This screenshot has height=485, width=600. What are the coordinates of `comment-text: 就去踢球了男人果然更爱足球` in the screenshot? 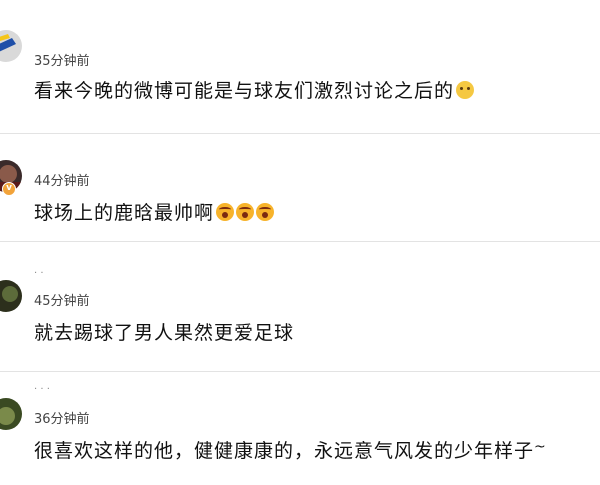 It's located at (164, 331).